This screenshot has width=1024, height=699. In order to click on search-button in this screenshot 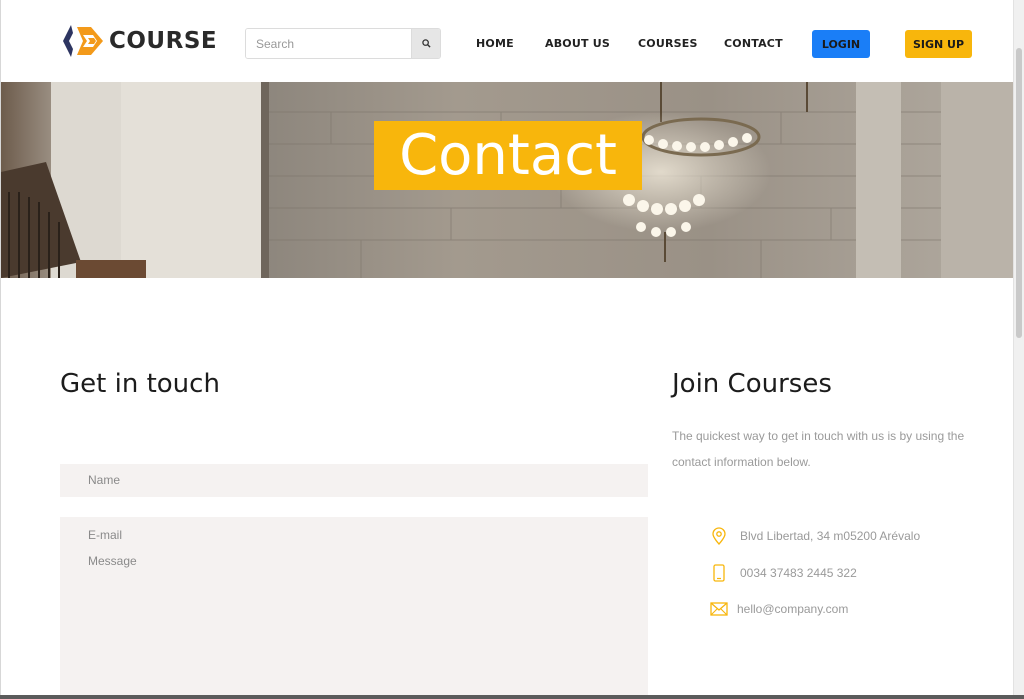, I will do `click(425, 43)`.